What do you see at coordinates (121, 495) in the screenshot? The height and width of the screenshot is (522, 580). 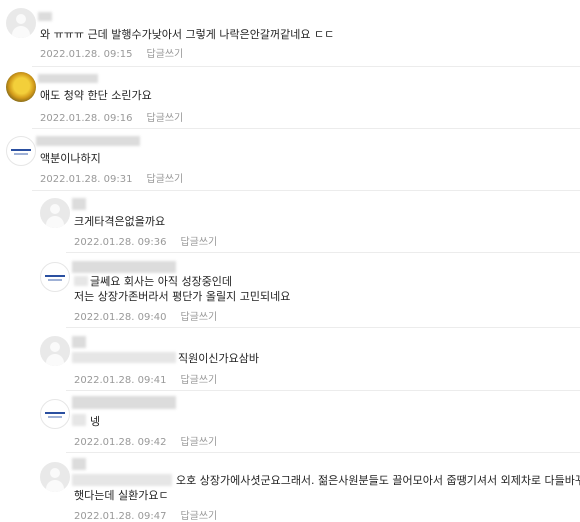 I see `comment-text-line2: 햇다는데 실환가요ㄷ` at bounding box center [121, 495].